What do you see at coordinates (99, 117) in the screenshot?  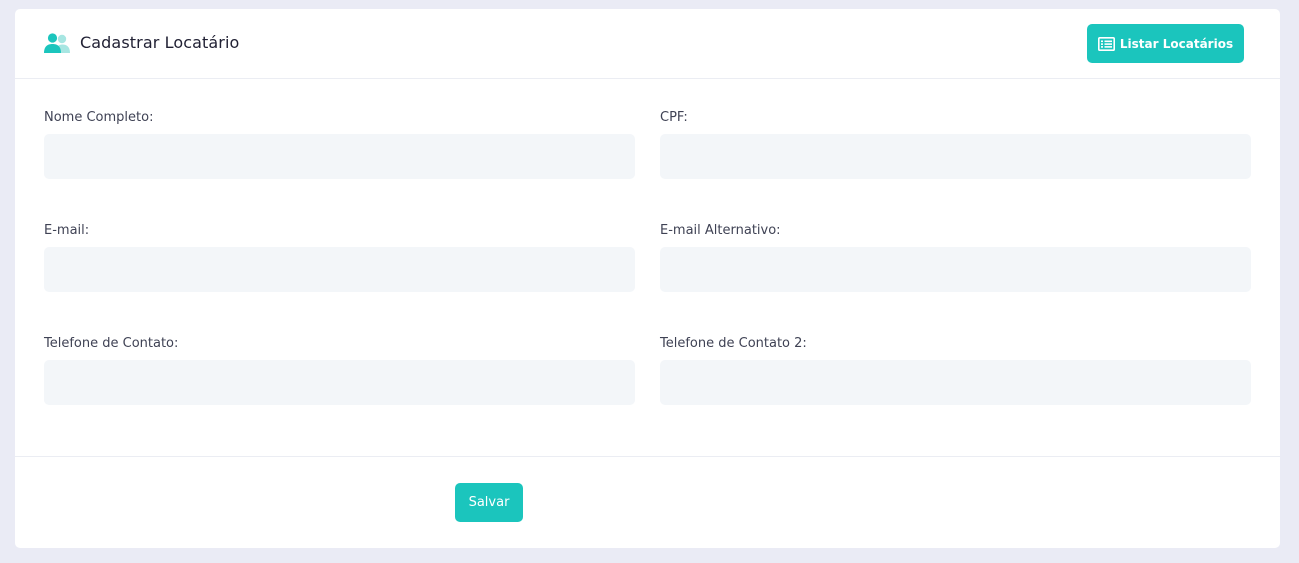 I see `full-name-label: Nome Completo:` at bounding box center [99, 117].